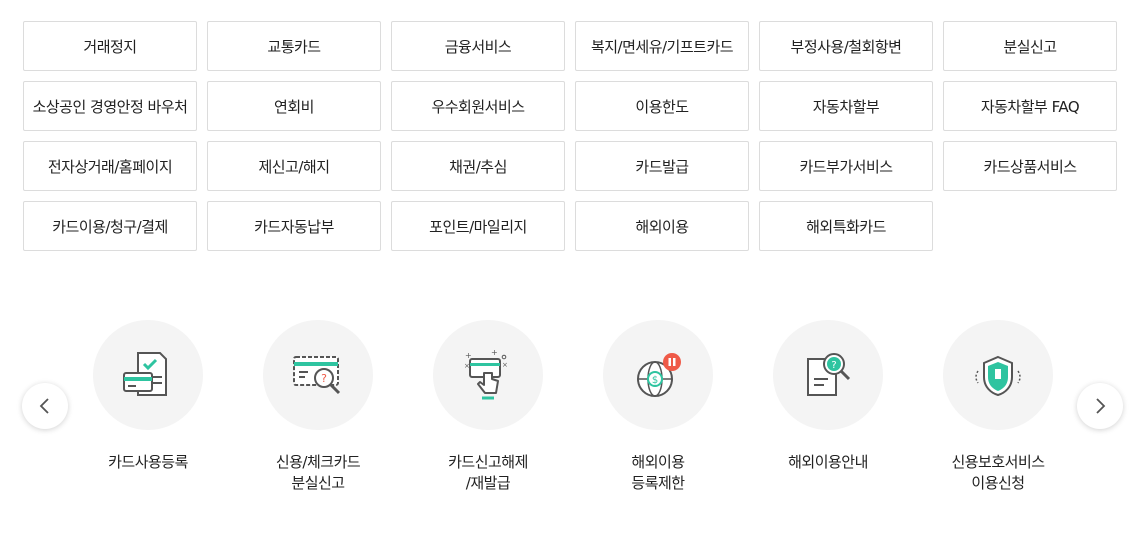 This screenshot has width=1138, height=540. I want to click on category-button: 채권/추심, so click(478, 166).